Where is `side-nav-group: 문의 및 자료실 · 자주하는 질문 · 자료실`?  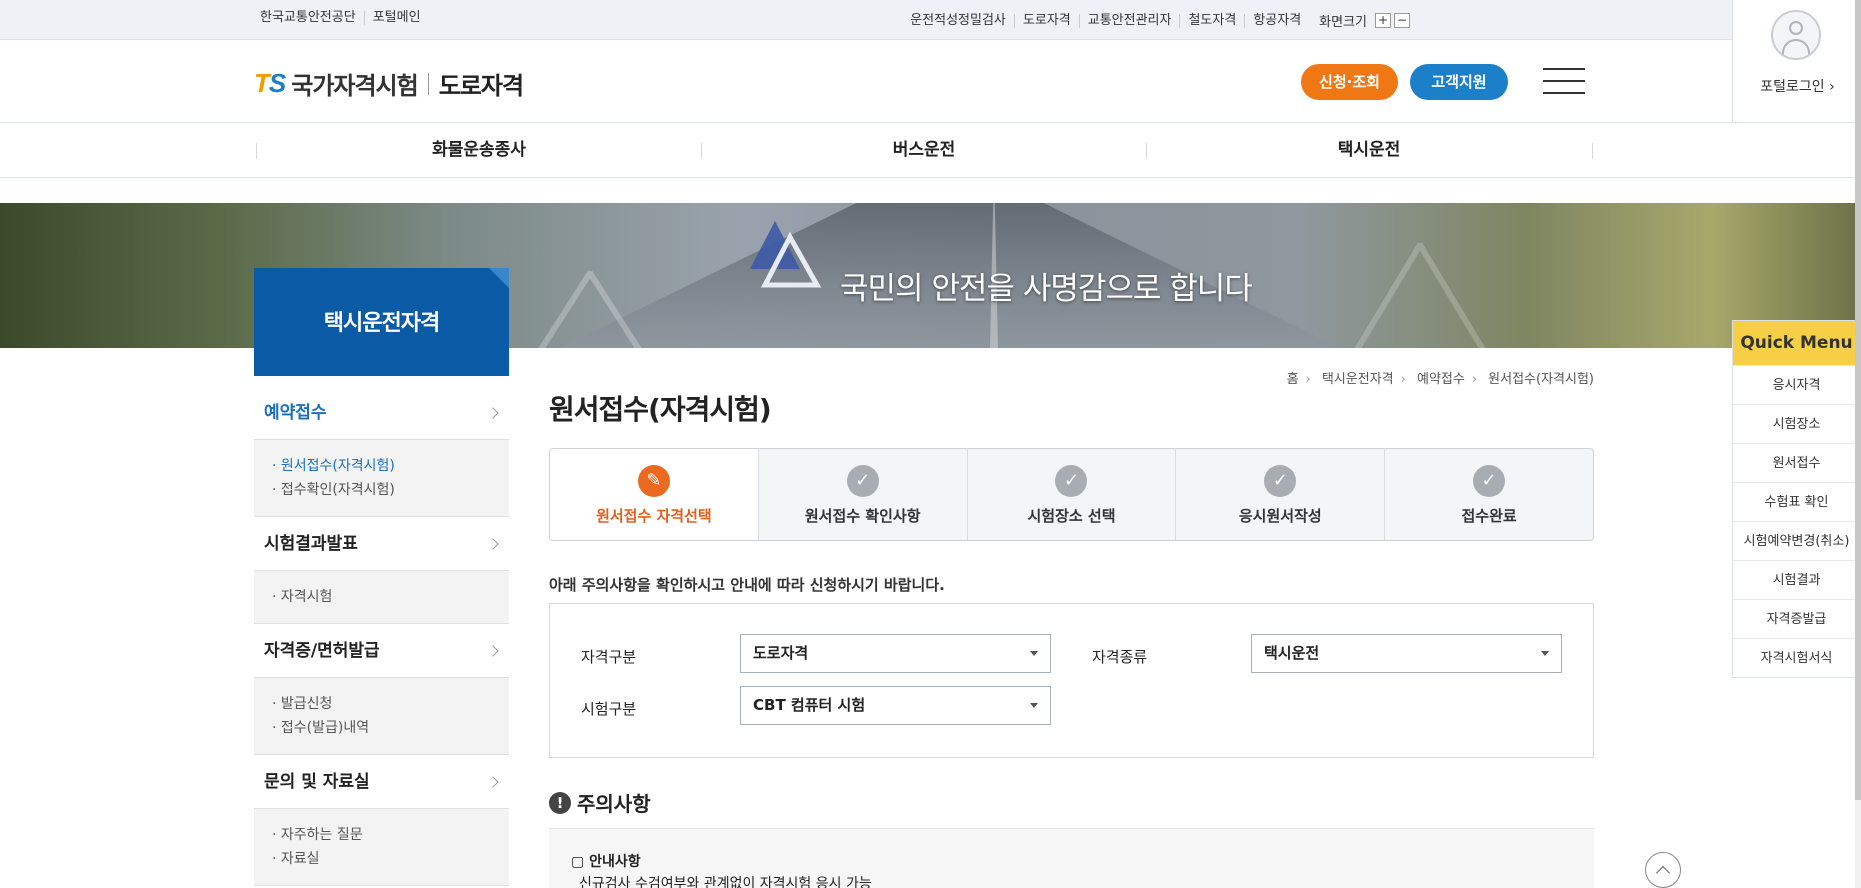 side-nav-group: 문의 및 자료실 · 자주하는 질문 · 자료실 is located at coordinates (381, 820).